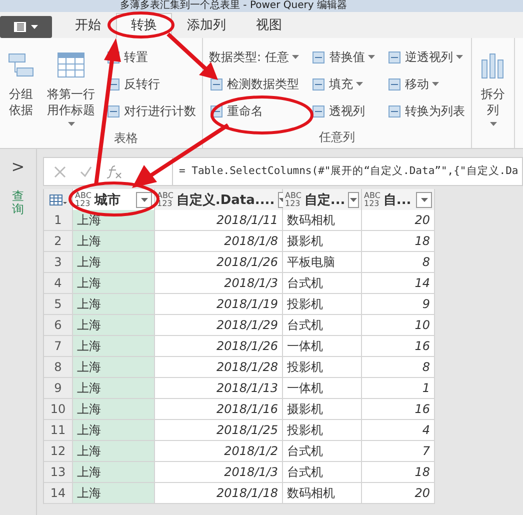 This screenshot has width=523, height=515. Describe the element at coordinates (58, 388) in the screenshot. I see `row-number: 9` at that location.